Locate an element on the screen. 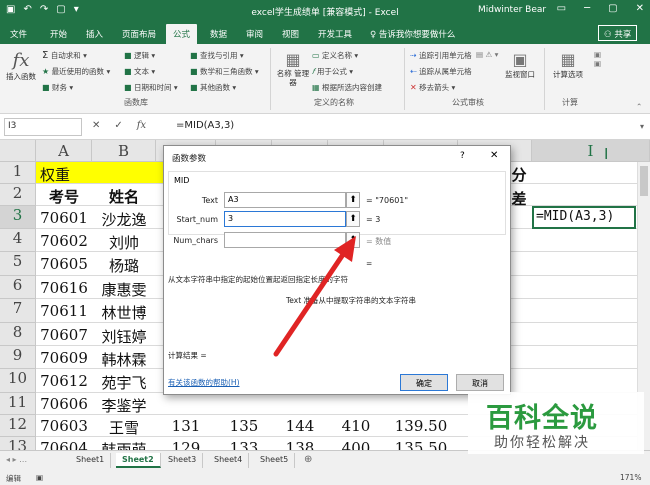 This screenshot has height=485, width=650. row-header: 10 is located at coordinates (18, 381).